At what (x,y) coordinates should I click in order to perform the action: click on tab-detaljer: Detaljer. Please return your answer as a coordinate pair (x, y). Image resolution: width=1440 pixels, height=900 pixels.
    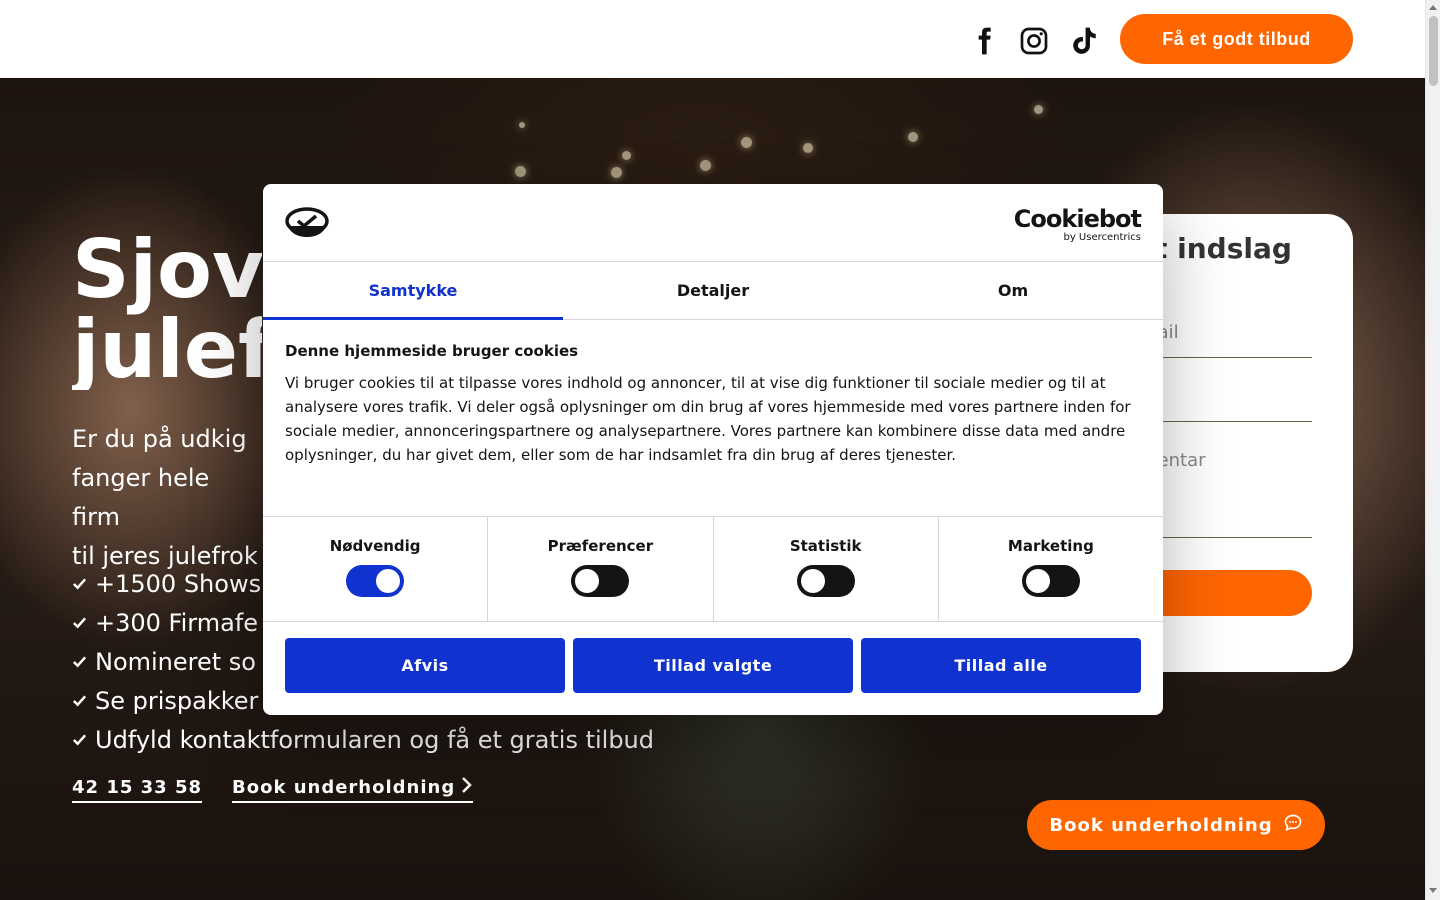
    Looking at the image, I should click on (713, 290).